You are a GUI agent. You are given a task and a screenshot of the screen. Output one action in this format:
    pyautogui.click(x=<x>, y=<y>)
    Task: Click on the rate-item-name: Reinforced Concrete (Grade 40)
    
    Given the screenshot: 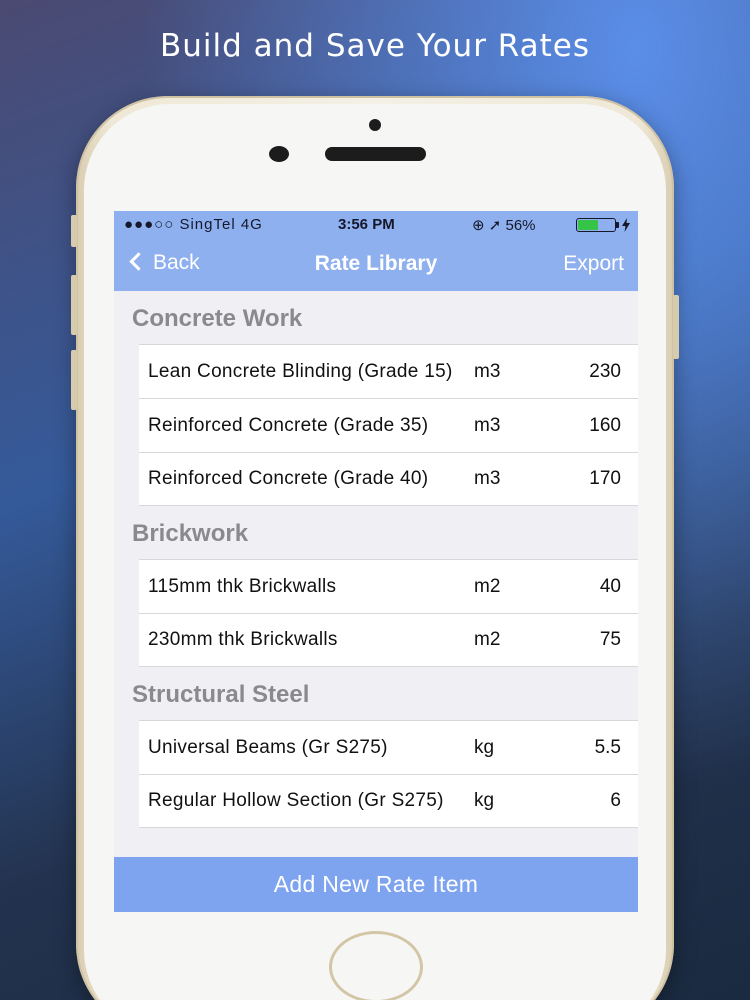 What is the action you would take?
    pyautogui.click(x=288, y=478)
    